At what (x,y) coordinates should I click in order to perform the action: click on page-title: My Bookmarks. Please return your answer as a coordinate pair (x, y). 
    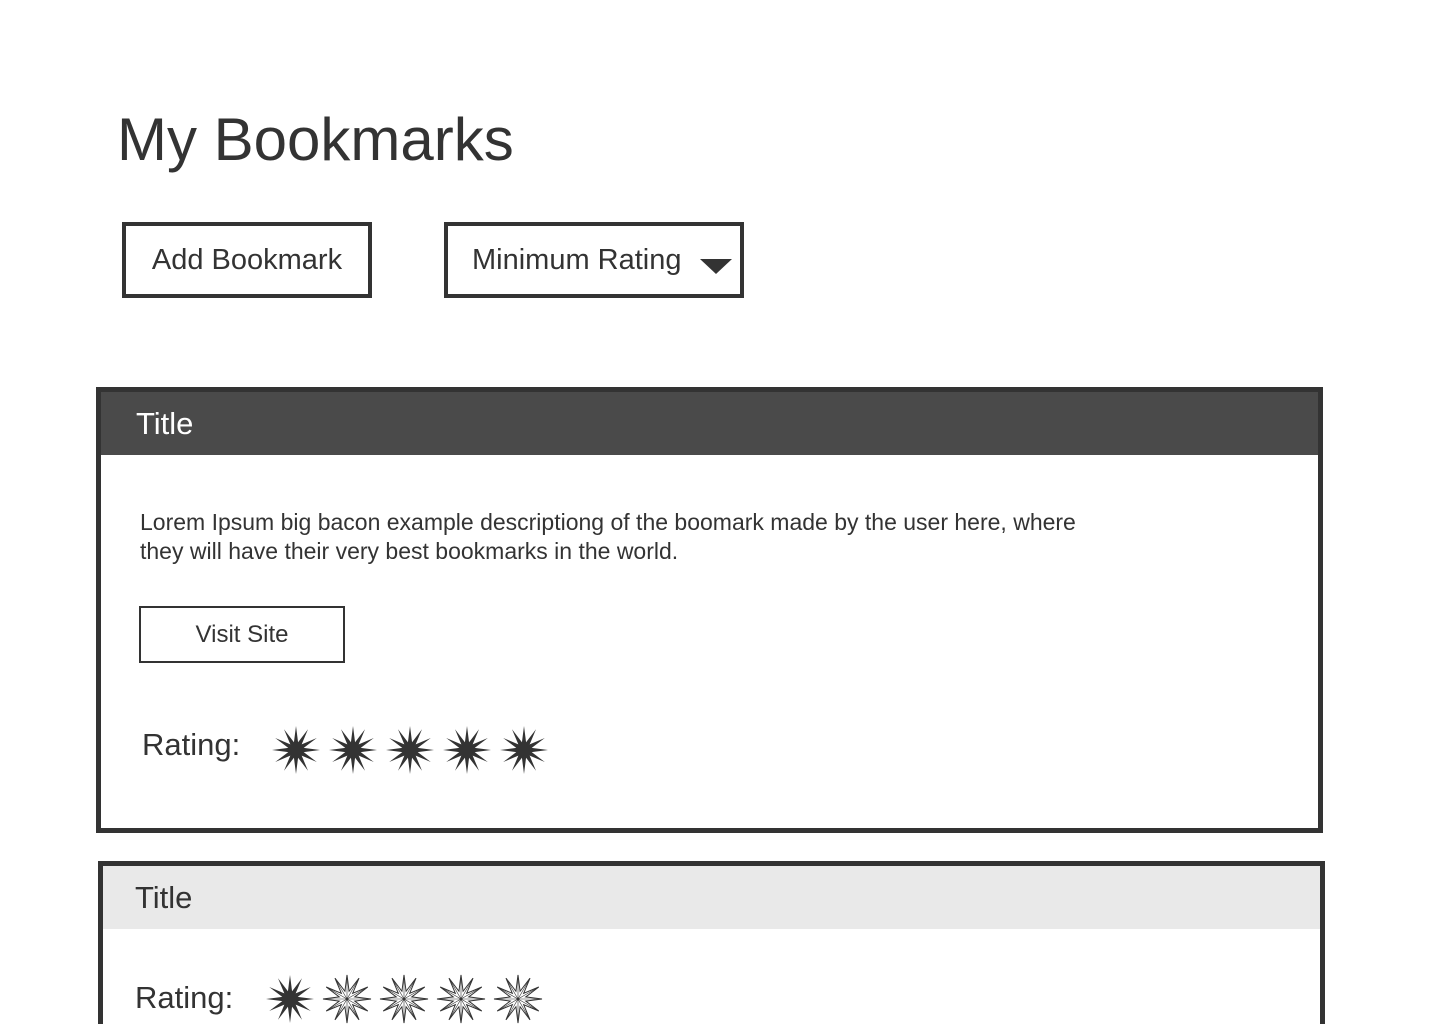
    Looking at the image, I should click on (315, 139).